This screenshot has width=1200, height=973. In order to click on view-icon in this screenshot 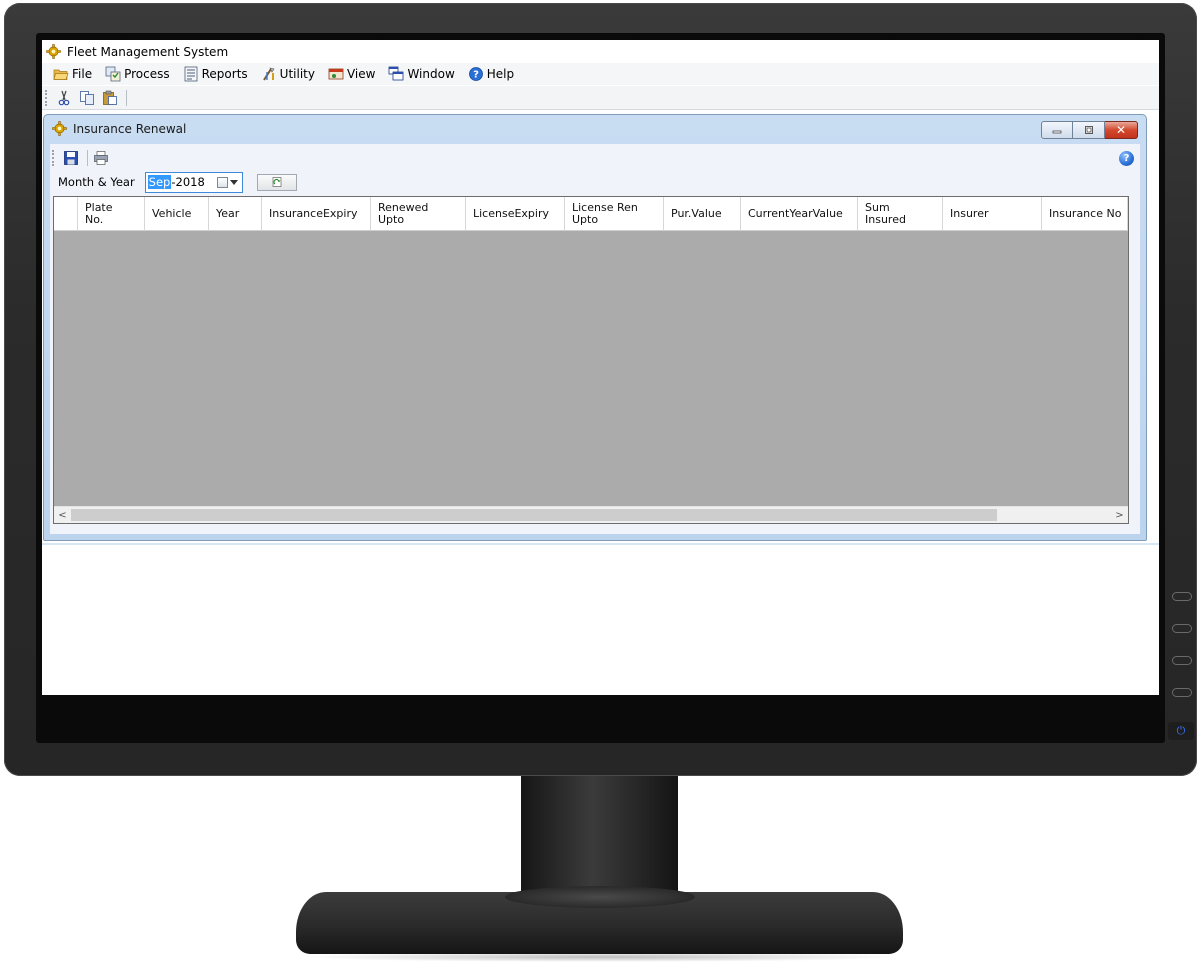, I will do `click(336, 74)`.